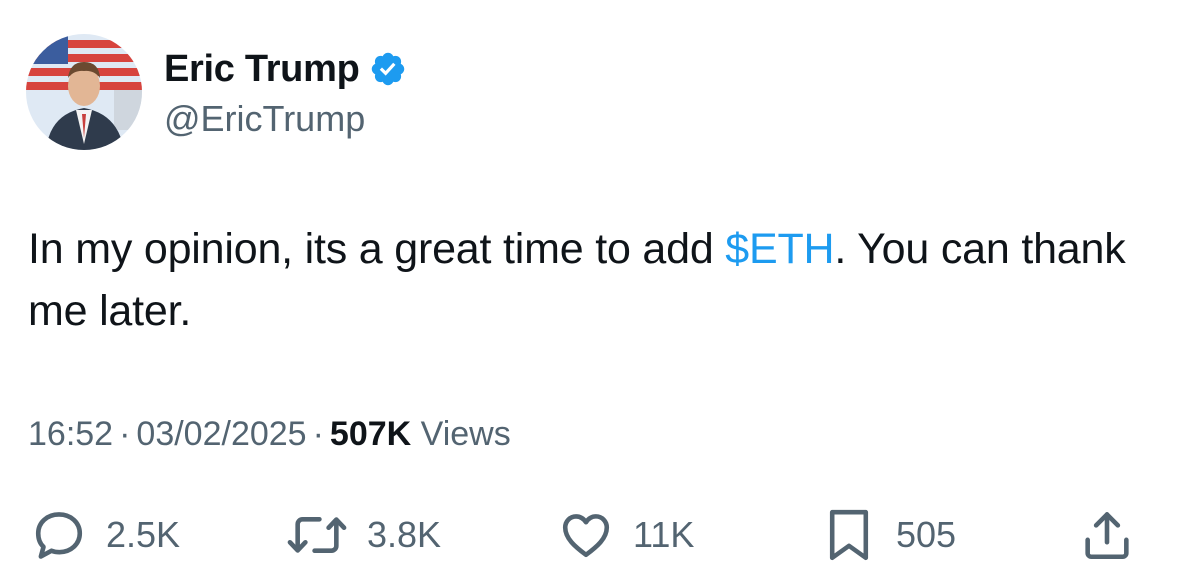 Image resolution: width=1179 pixels, height=575 pixels. What do you see at coordinates (370, 434) in the screenshot?
I see `views-count: 507K` at bounding box center [370, 434].